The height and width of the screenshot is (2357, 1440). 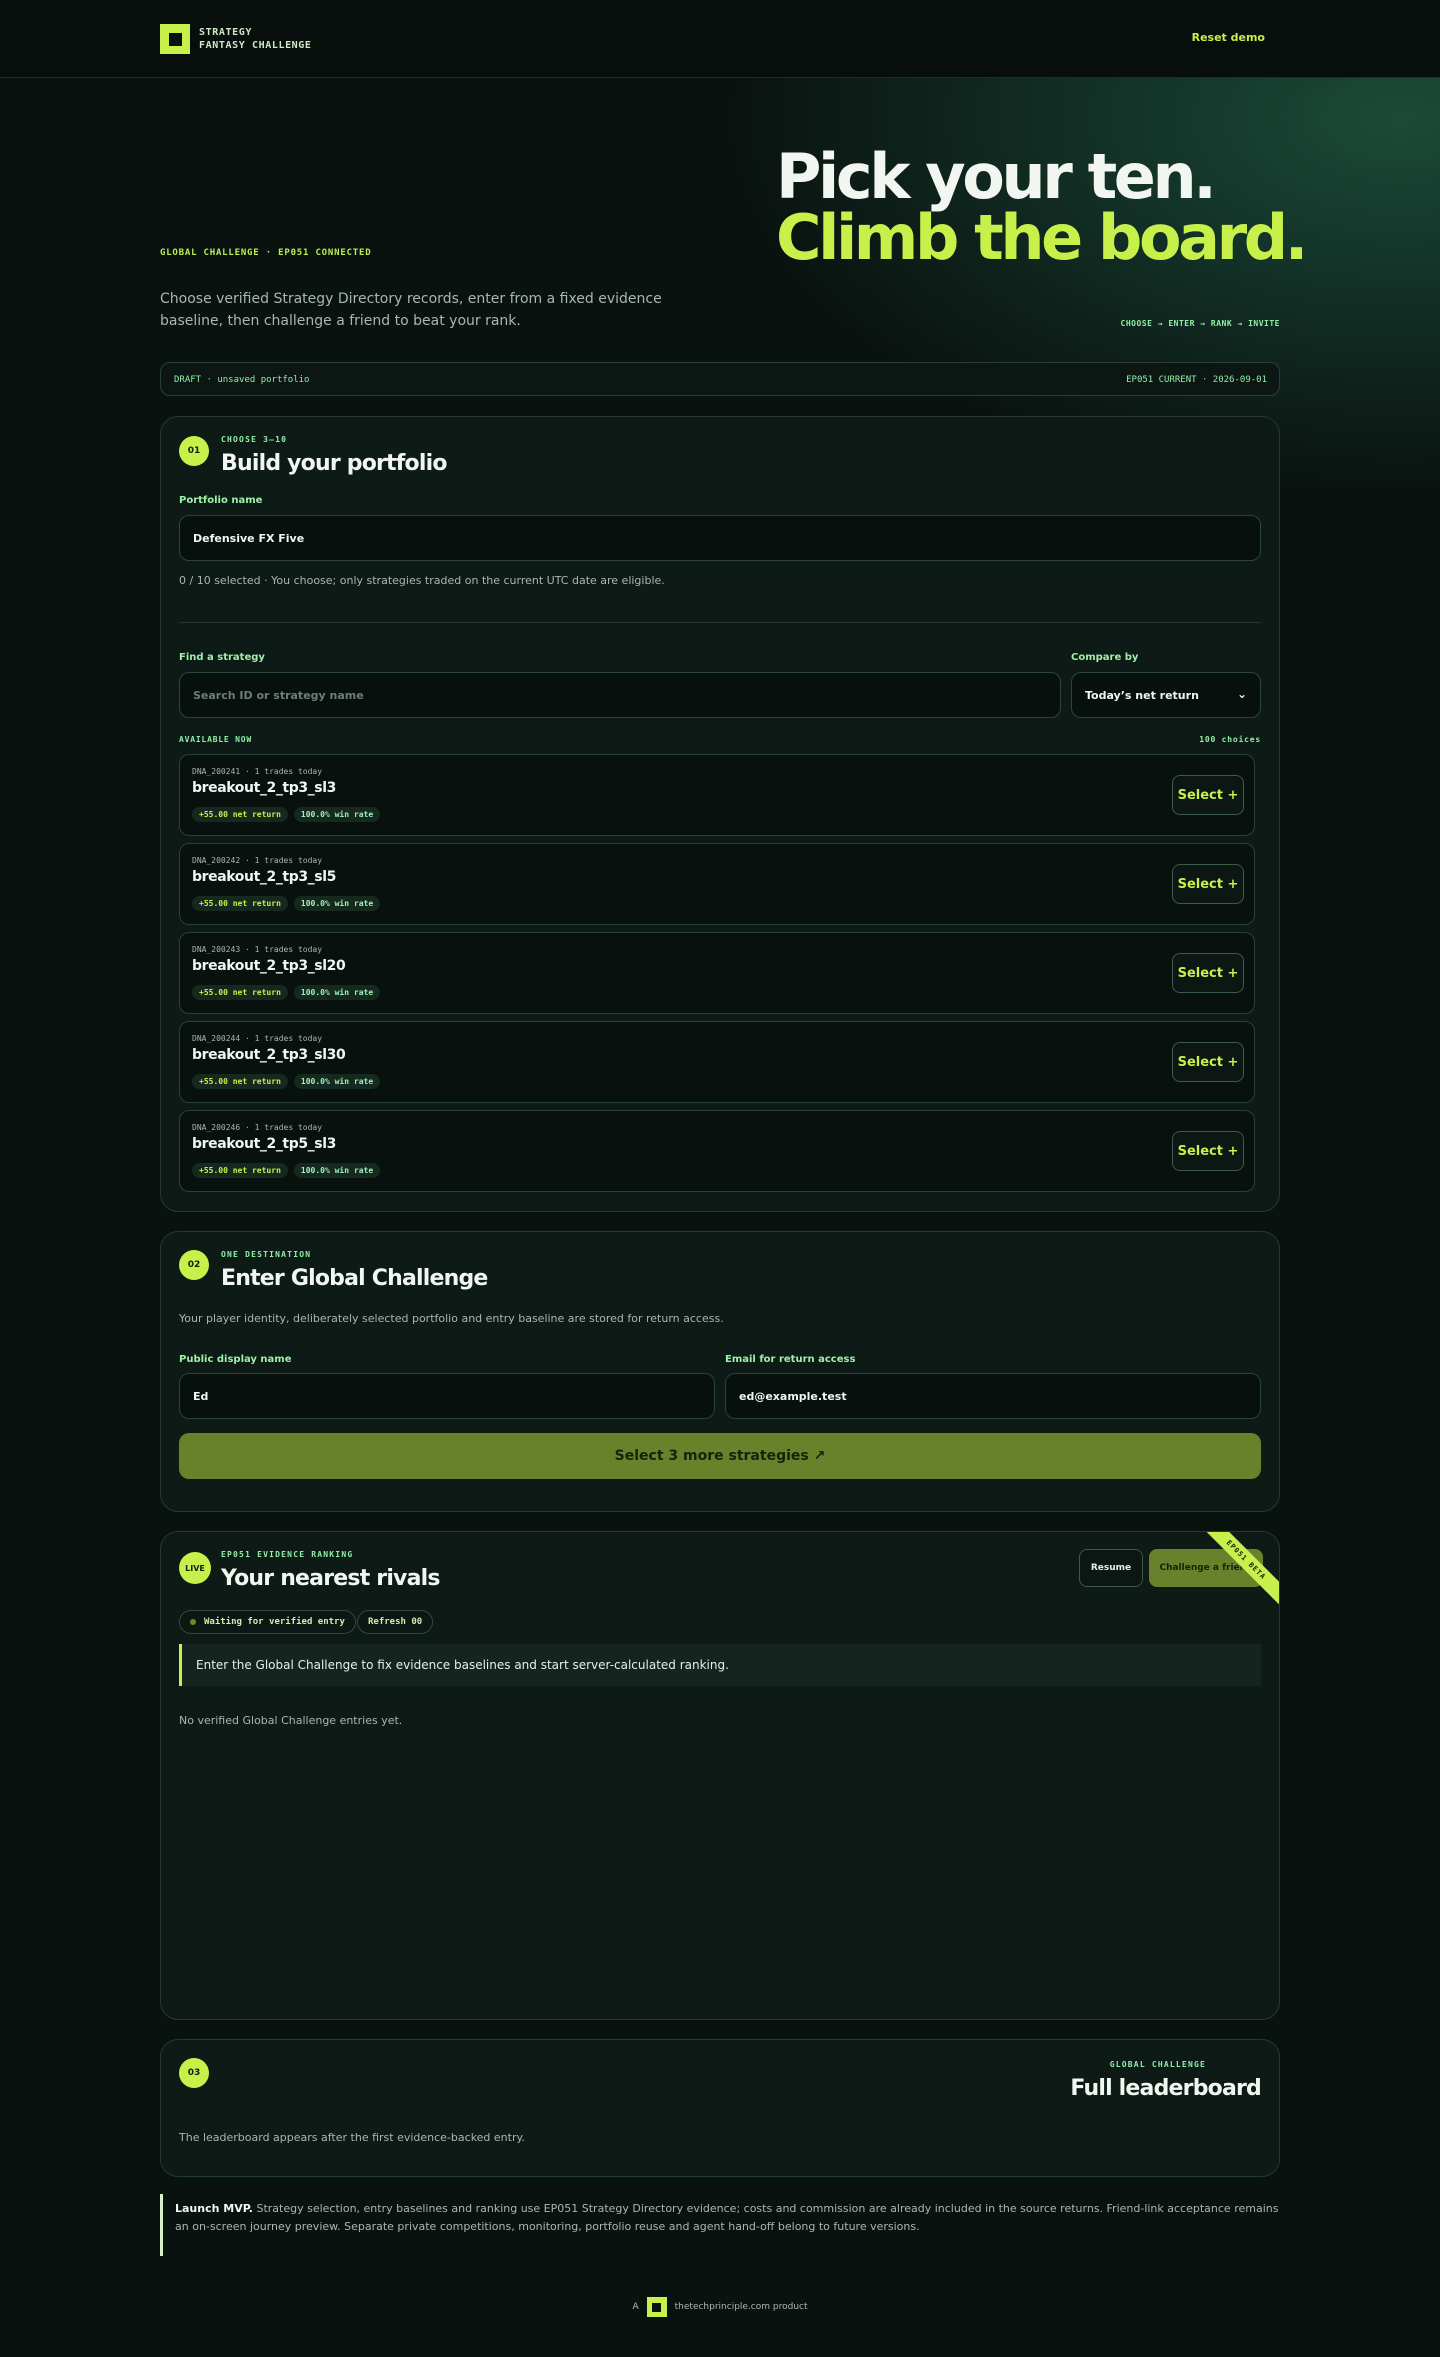 I want to click on credit-prefix: A, so click(x=635, y=2307).